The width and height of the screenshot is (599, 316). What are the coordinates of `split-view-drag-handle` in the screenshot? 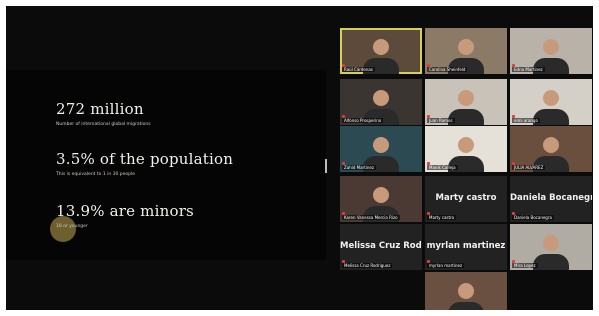 It's located at (326, 166).